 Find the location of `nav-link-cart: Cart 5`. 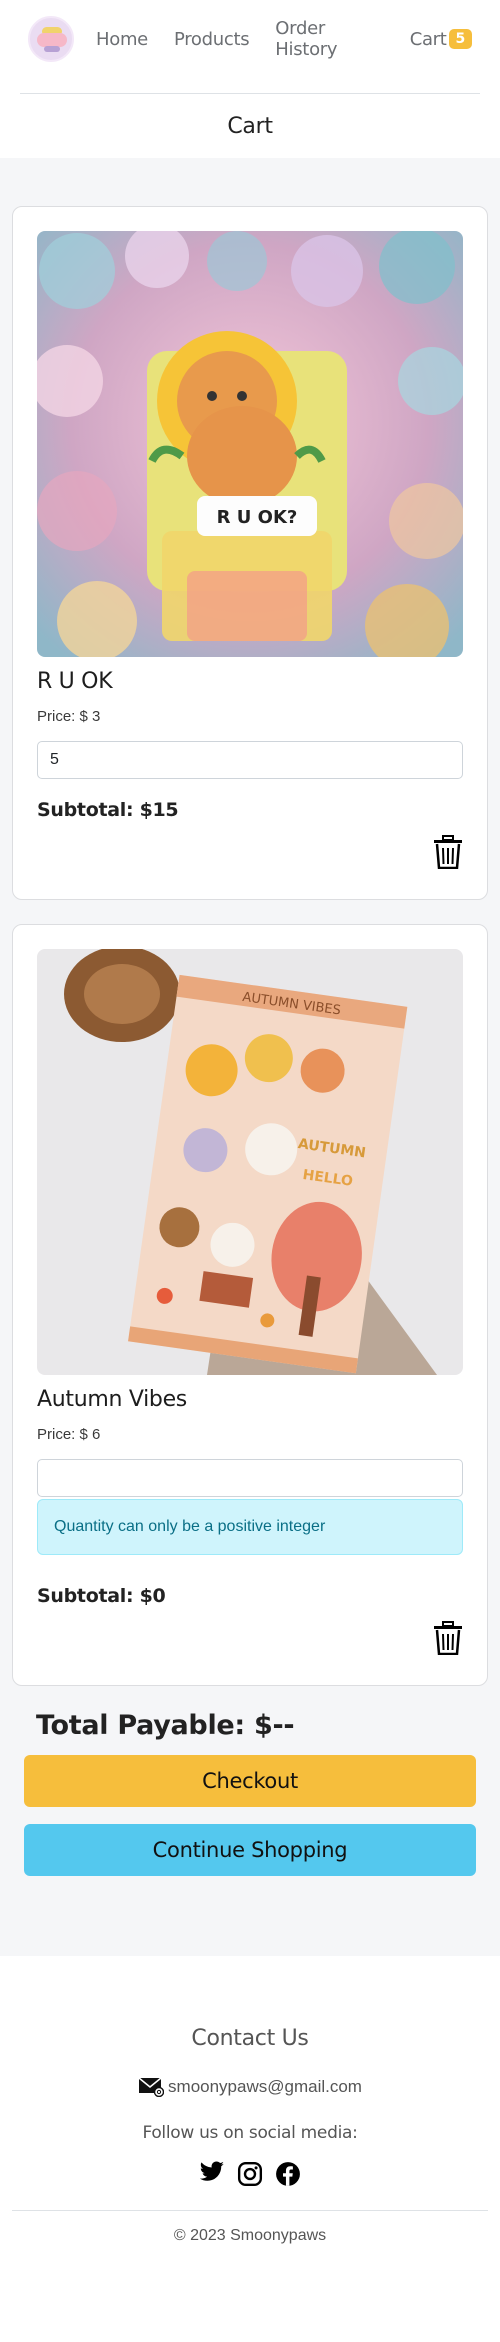

nav-link-cart: Cart 5 is located at coordinates (441, 39).